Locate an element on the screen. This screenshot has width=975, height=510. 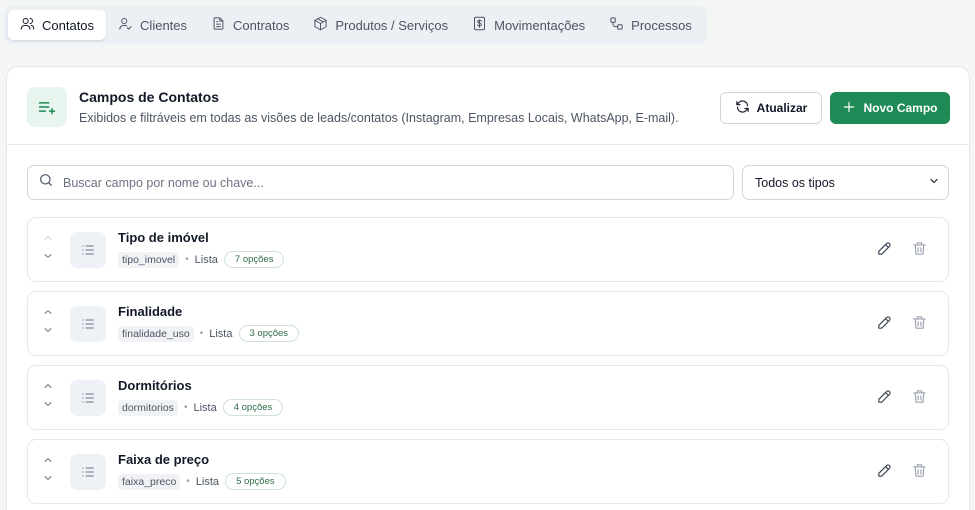
plus-icon is located at coordinates (849, 108).